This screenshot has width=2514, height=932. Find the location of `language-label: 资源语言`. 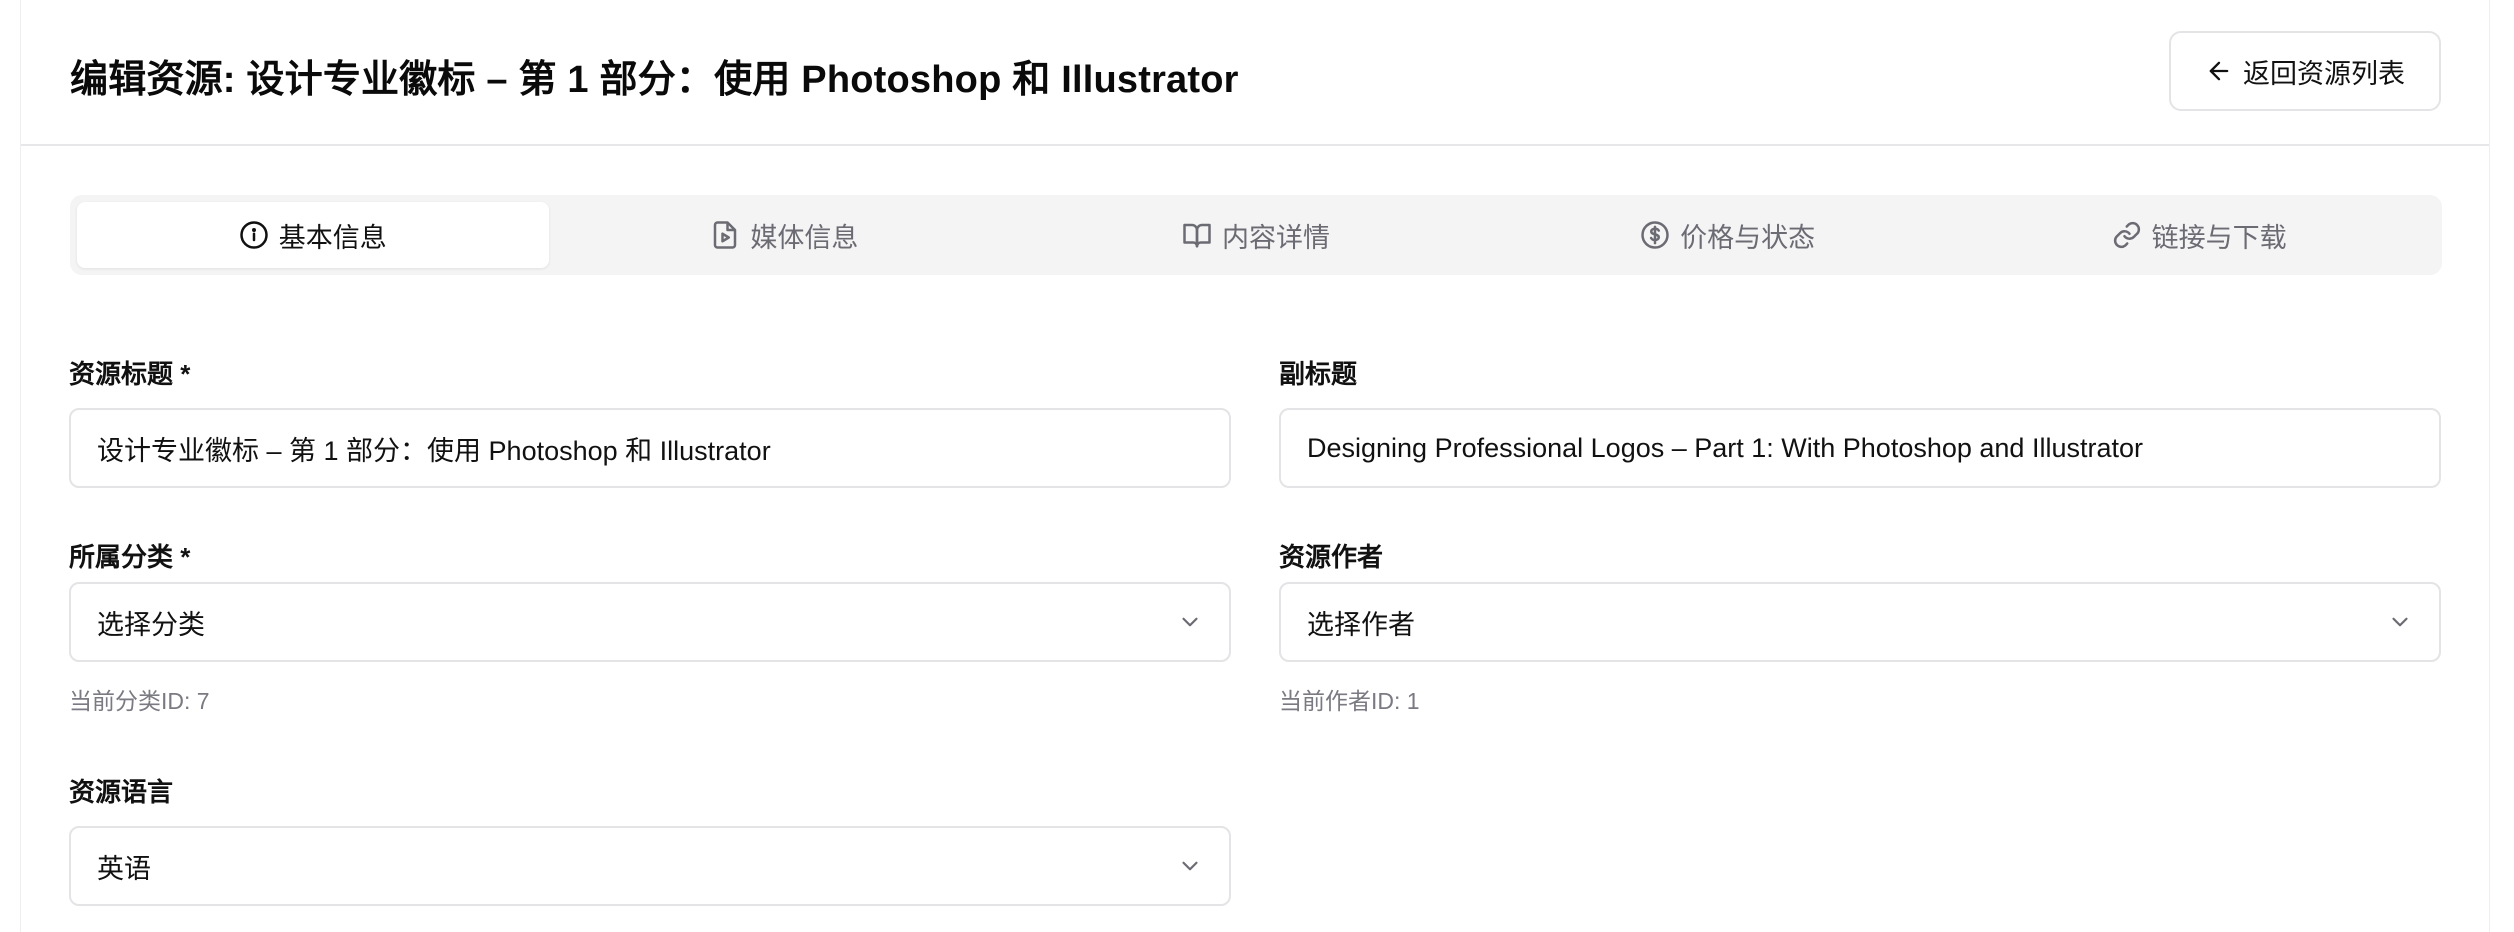

language-label: 资源语言 is located at coordinates (121, 792).